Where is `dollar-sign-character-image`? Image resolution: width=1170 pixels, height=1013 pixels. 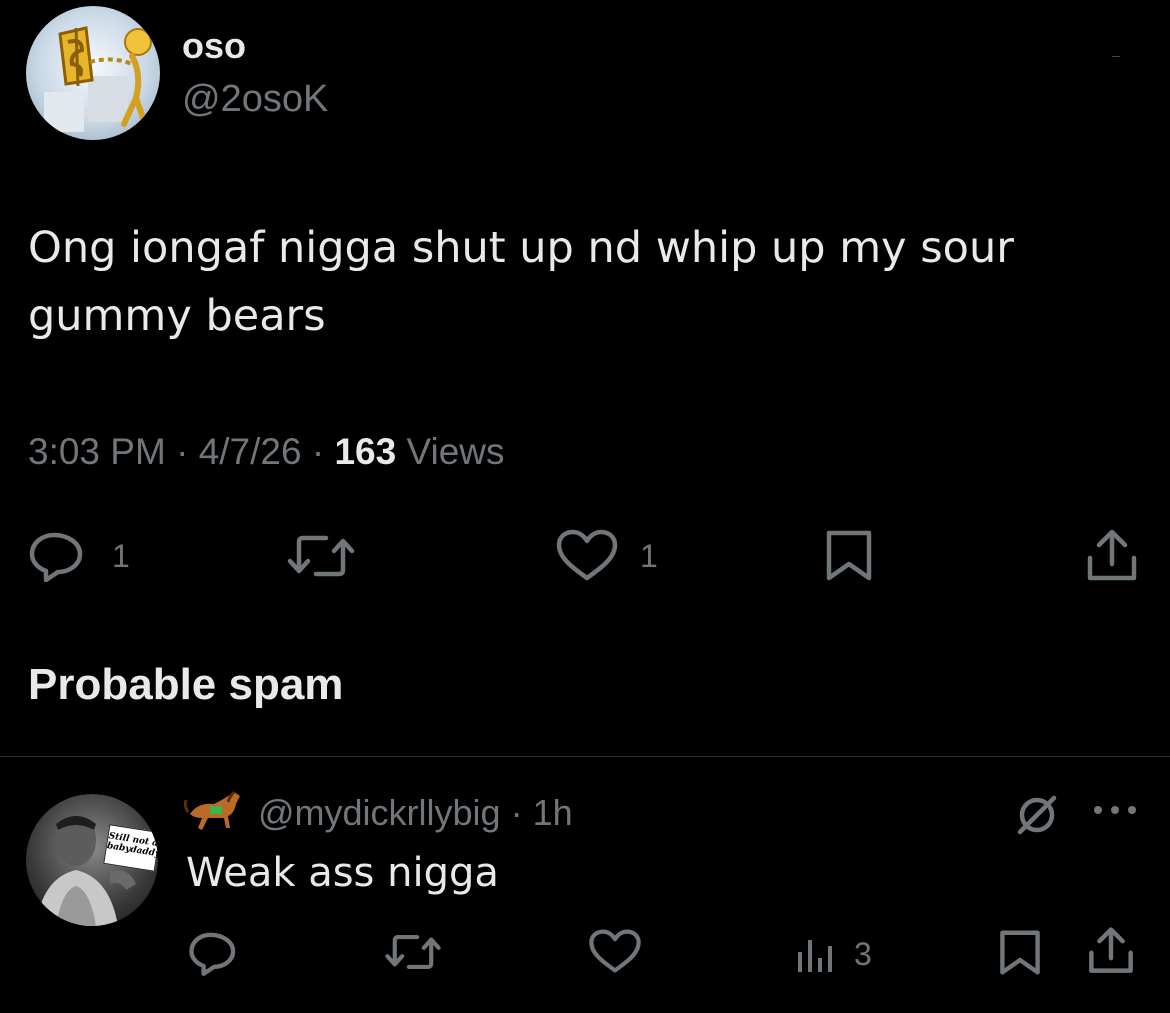 dollar-sign-character-image is located at coordinates (98, 79).